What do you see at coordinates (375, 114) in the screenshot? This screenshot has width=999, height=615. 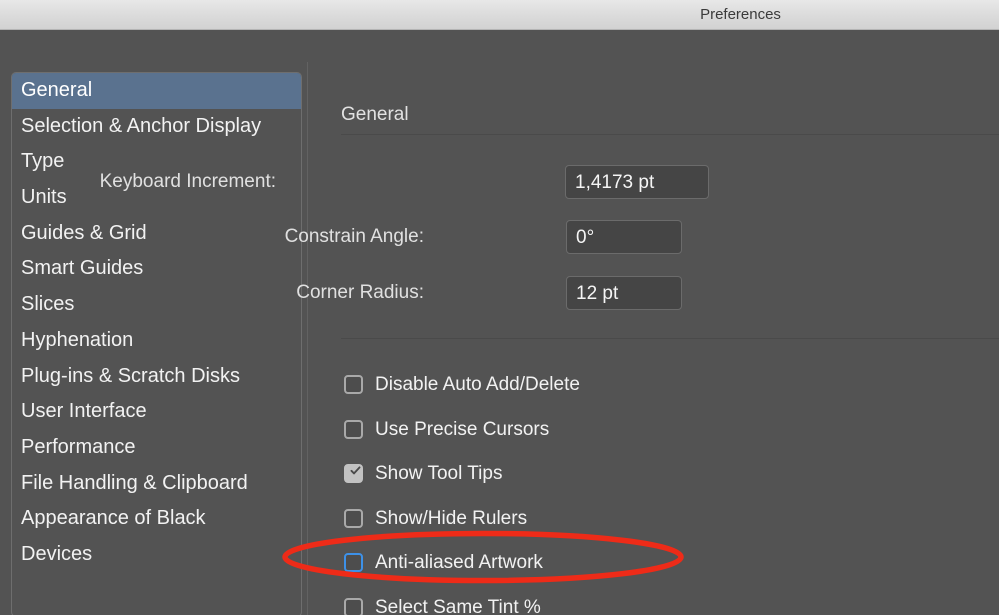 I see `page-title: General` at bounding box center [375, 114].